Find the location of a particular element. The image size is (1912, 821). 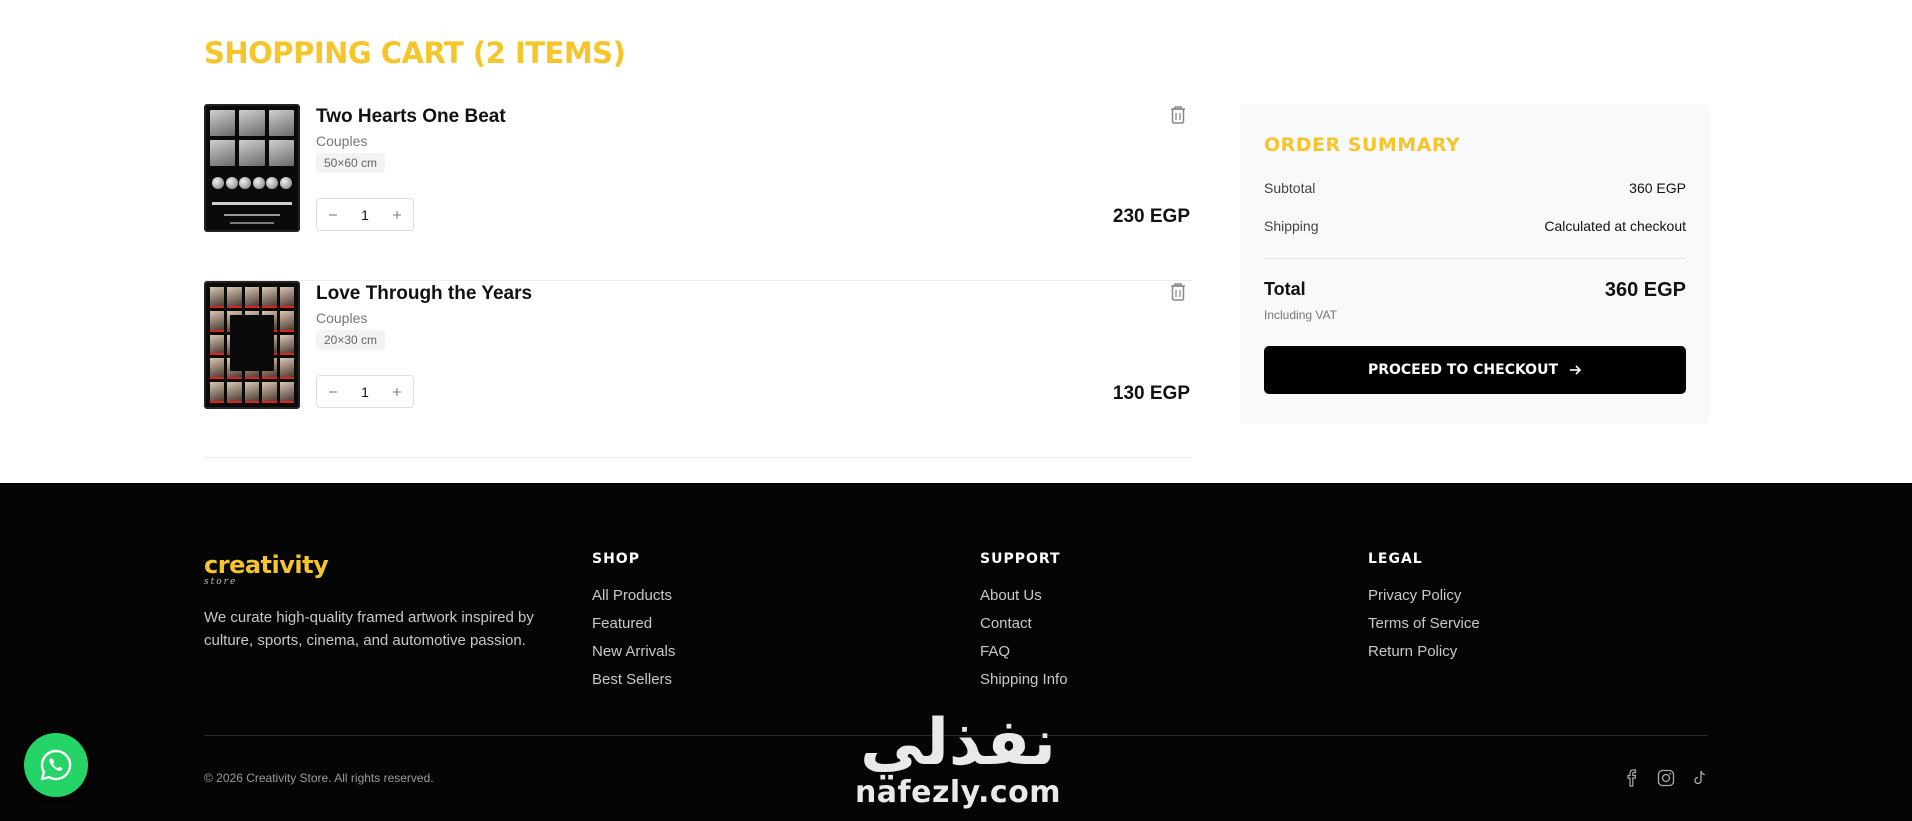

footer-link-privacy-policy: Privacy Policy is located at coordinates (1424, 596).